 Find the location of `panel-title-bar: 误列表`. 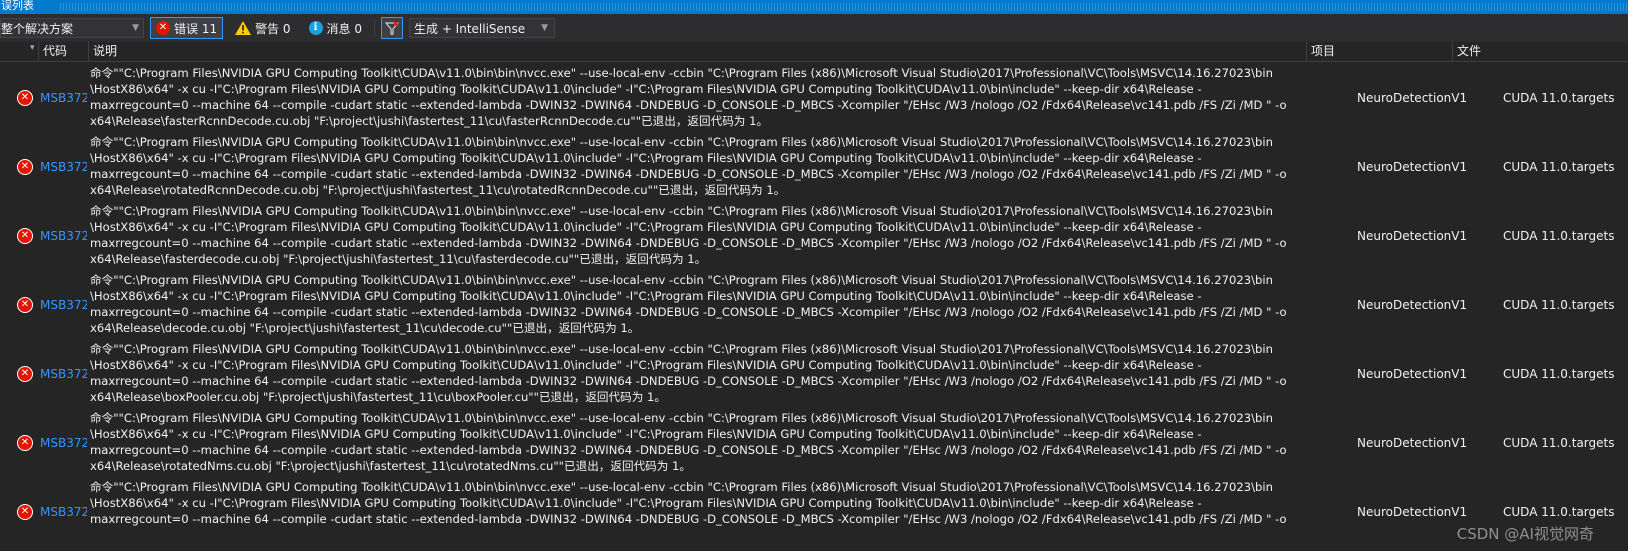

panel-title-bar: 误列表 is located at coordinates (814, 7).